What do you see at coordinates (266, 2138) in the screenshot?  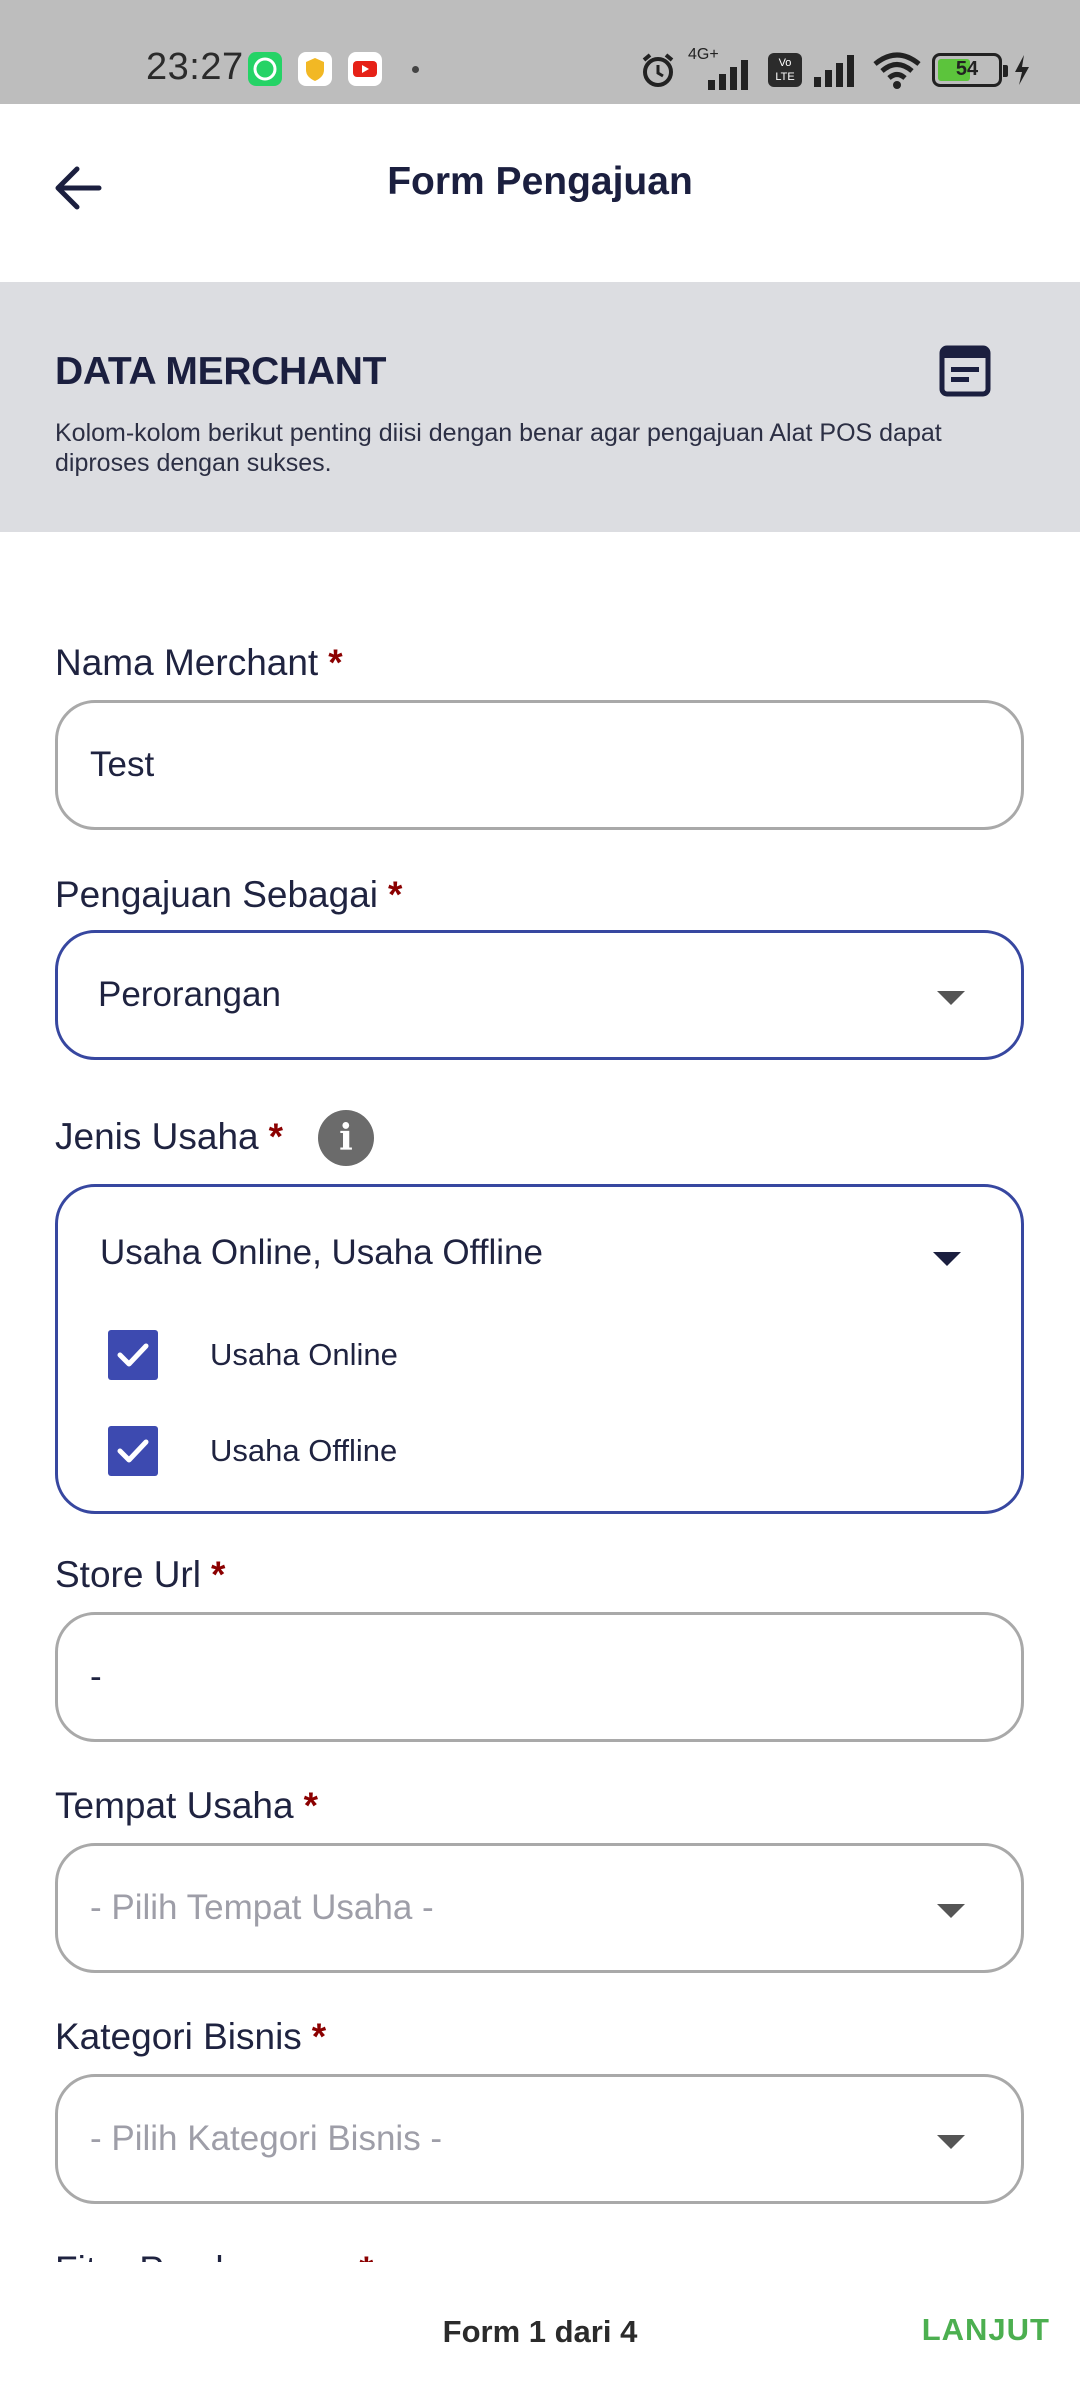 I see `kategori-bisnis-placeholder: - Pilih Kategori Bisnis -` at bounding box center [266, 2138].